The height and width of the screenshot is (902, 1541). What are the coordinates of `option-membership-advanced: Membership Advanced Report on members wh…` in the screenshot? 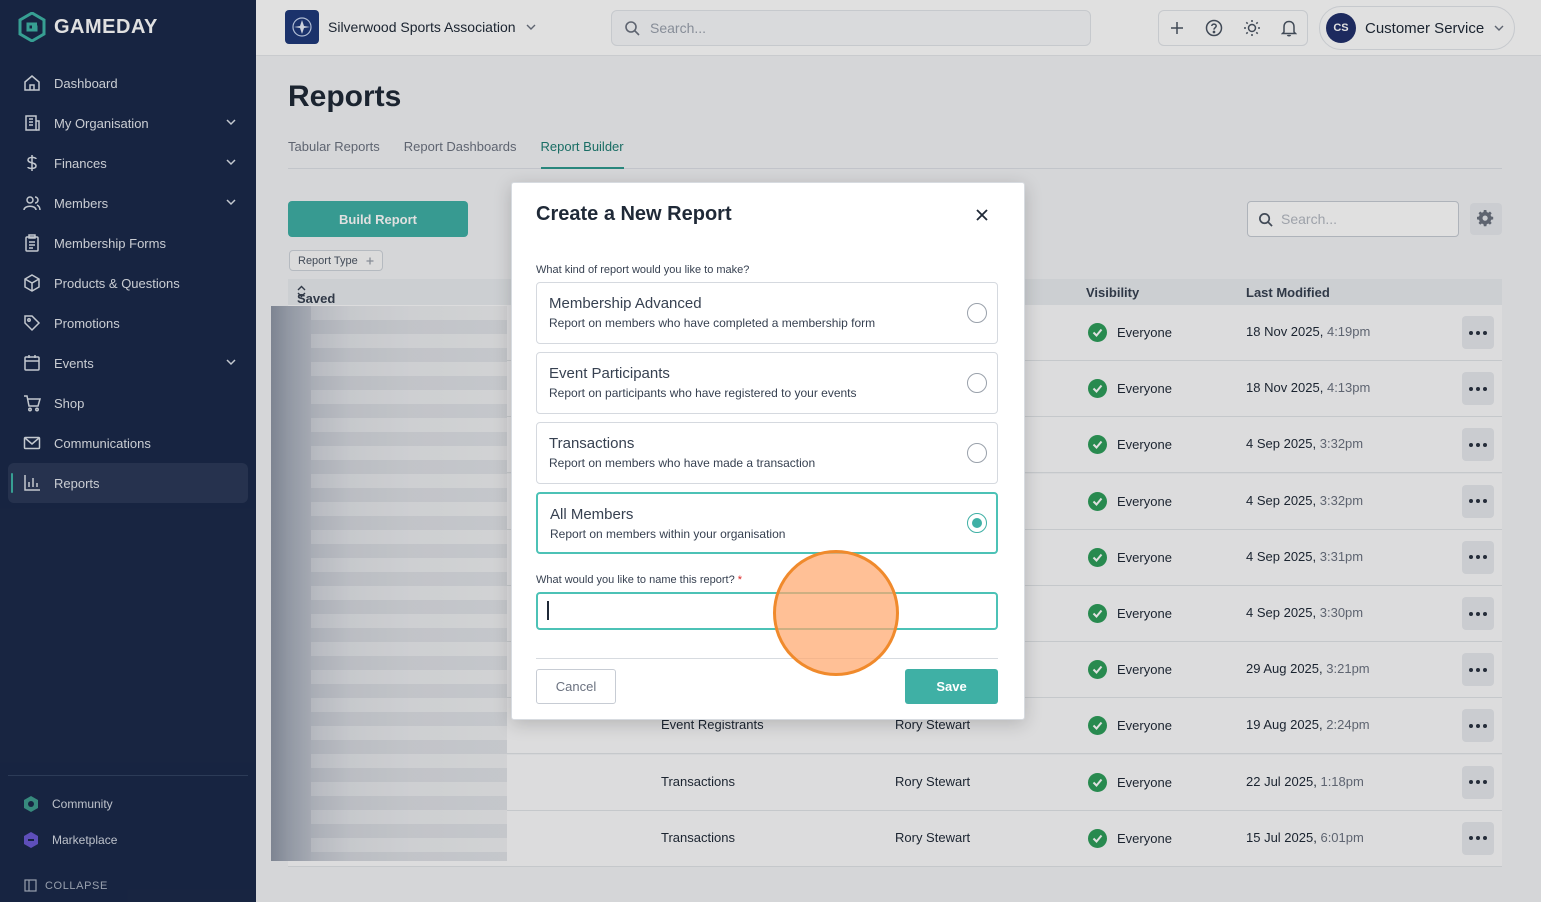 It's located at (767, 313).